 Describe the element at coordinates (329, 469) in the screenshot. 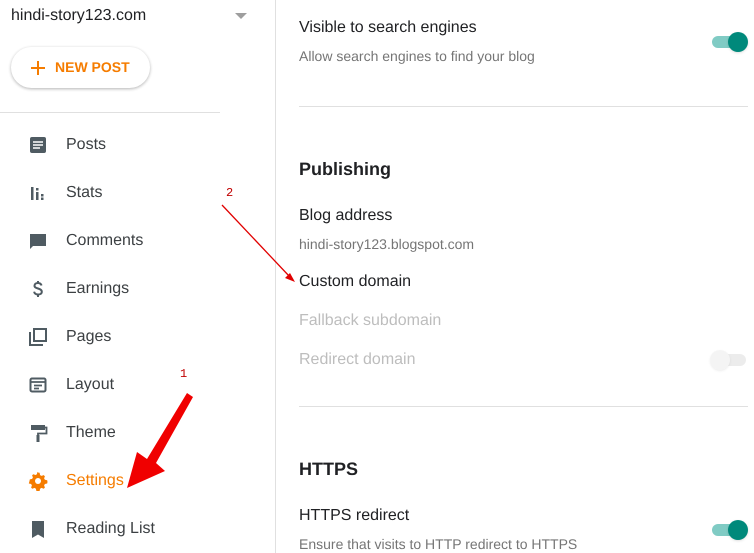

I see `section-heading: HTTPS` at that location.